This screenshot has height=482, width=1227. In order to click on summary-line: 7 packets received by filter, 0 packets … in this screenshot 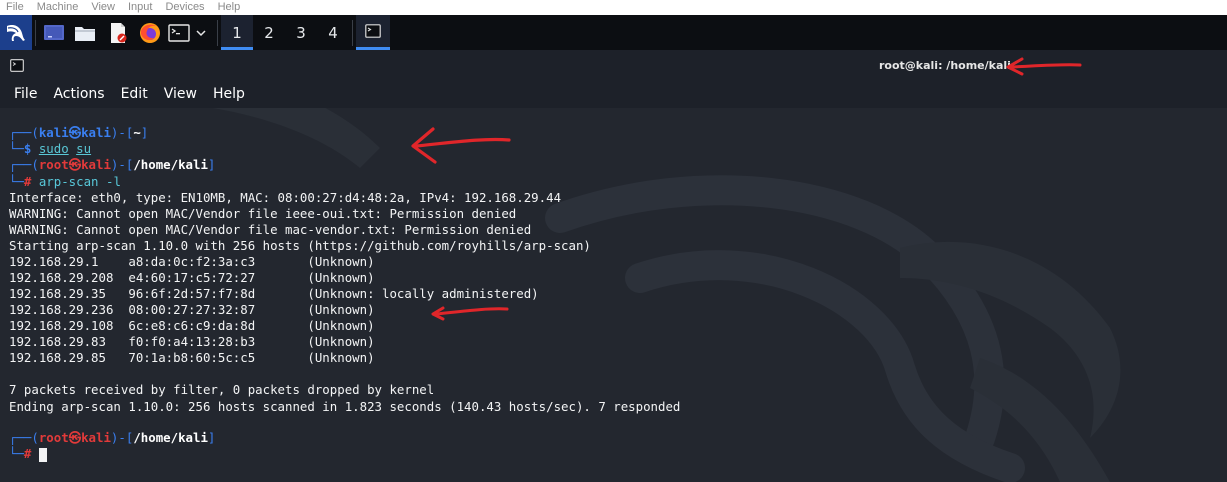, I will do `click(222, 389)`.